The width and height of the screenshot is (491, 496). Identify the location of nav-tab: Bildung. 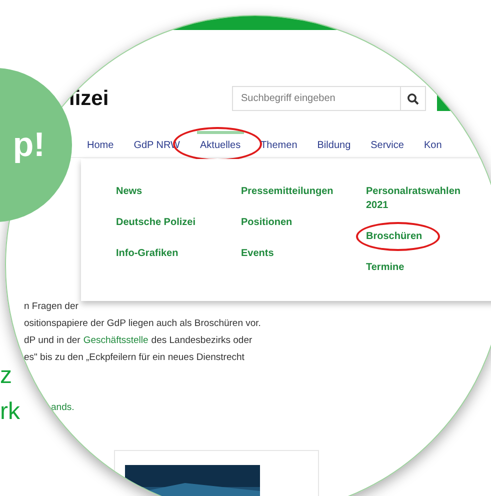
(334, 144).